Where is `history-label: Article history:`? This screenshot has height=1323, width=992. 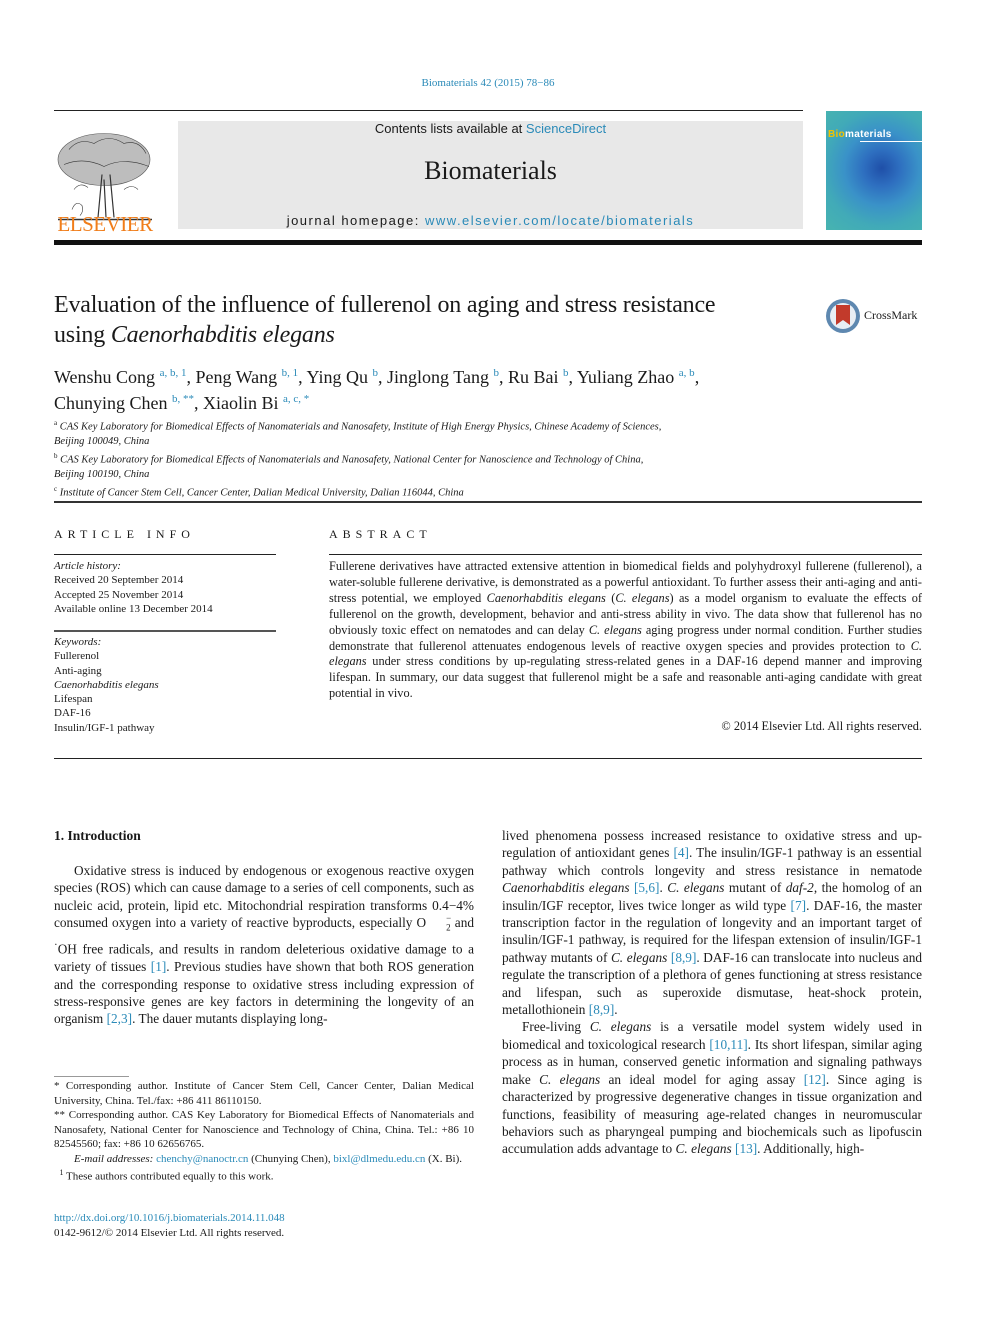
history-label: Article history: is located at coordinates (87, 566).